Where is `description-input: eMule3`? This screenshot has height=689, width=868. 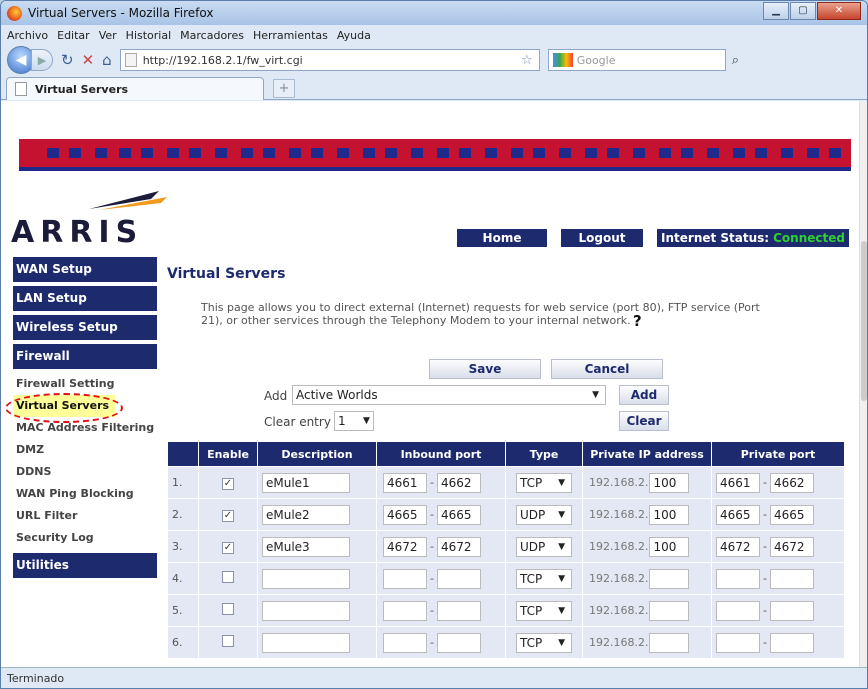 description-input: eMule3 is located at coordinates (306, 546).